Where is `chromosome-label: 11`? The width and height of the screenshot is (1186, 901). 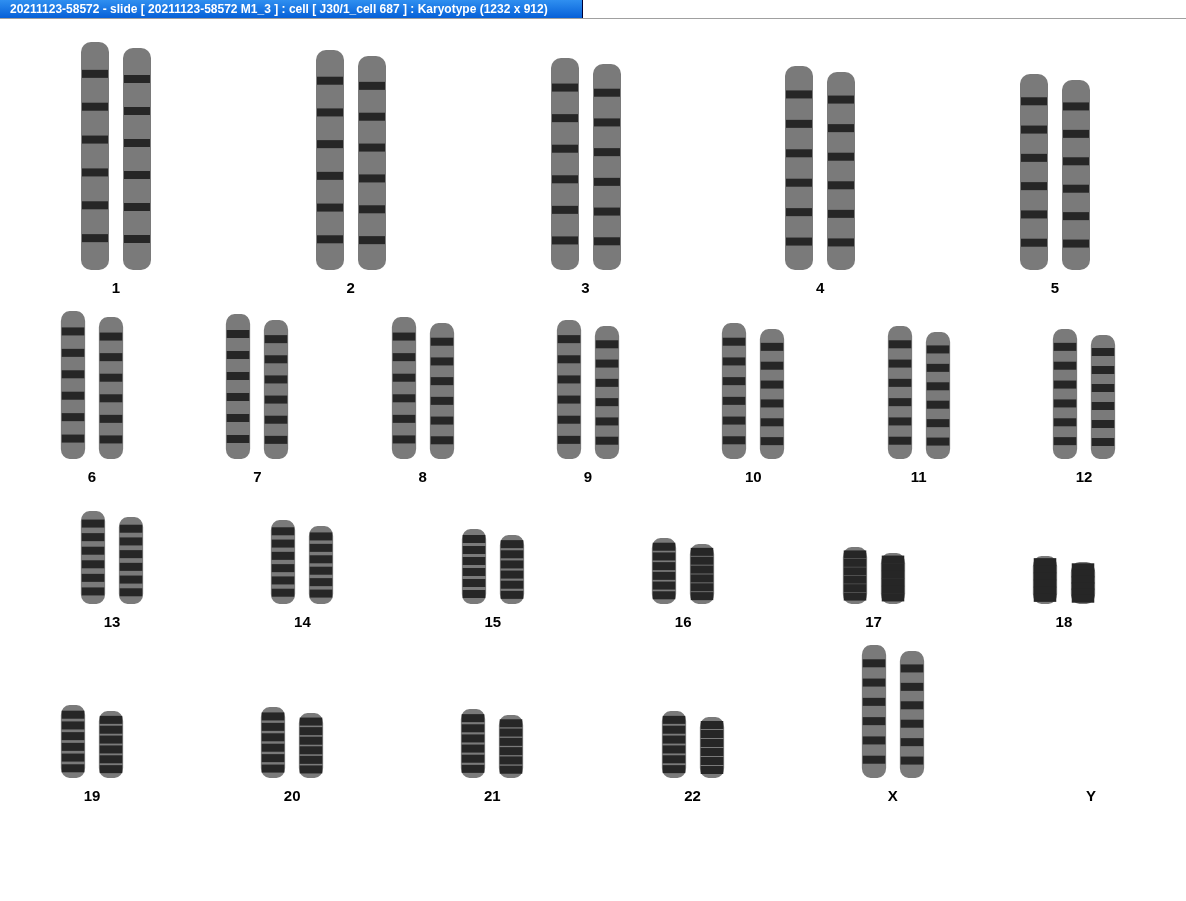
chromosome-label: 11 is located at coordinates (918, 476).